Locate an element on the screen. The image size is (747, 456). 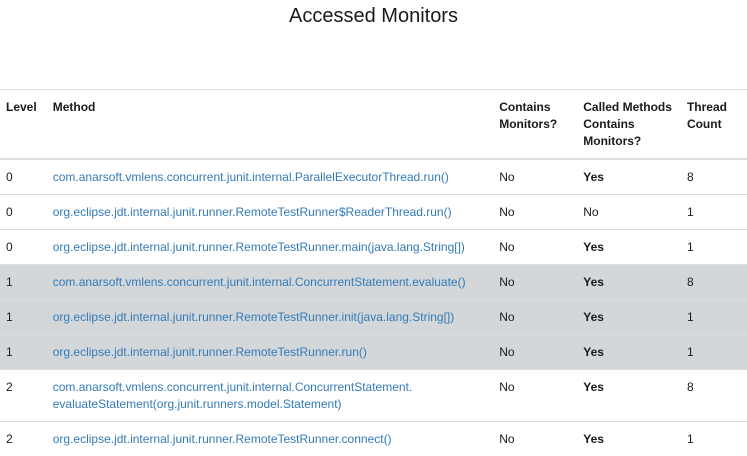
header-method: Method is located at coordinates (270, 125).